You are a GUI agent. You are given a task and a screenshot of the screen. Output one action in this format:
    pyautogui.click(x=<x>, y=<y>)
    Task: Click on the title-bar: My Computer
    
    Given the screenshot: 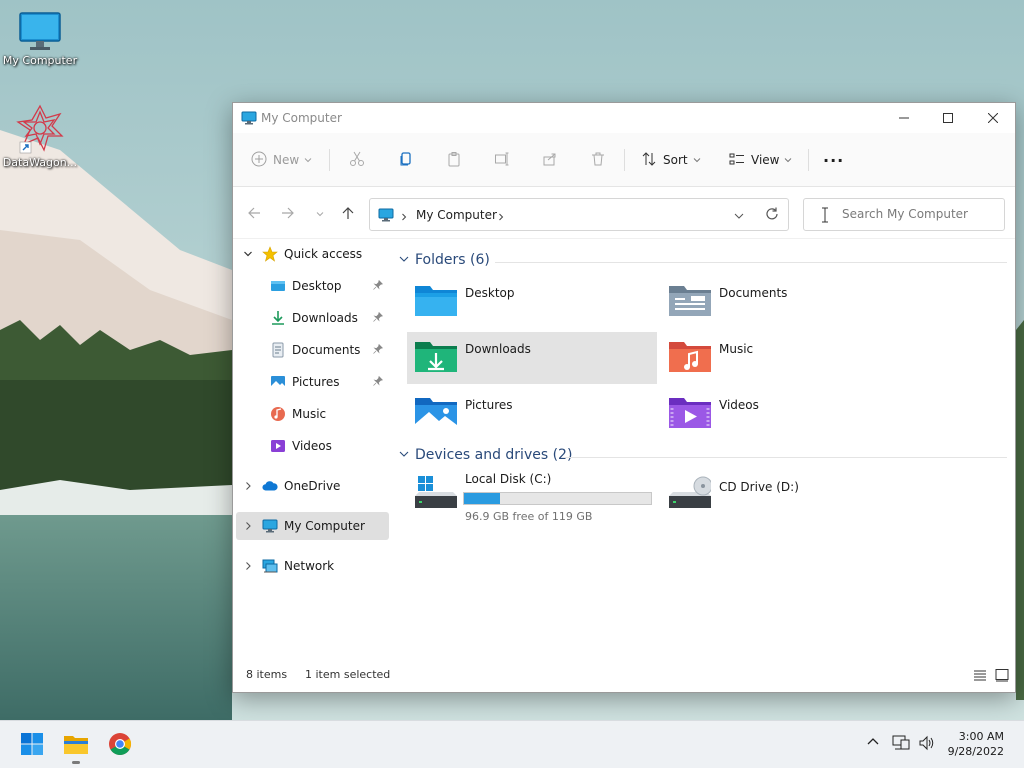 What is the action you would take?
    pyautogui.click(x=624, y=118)
    